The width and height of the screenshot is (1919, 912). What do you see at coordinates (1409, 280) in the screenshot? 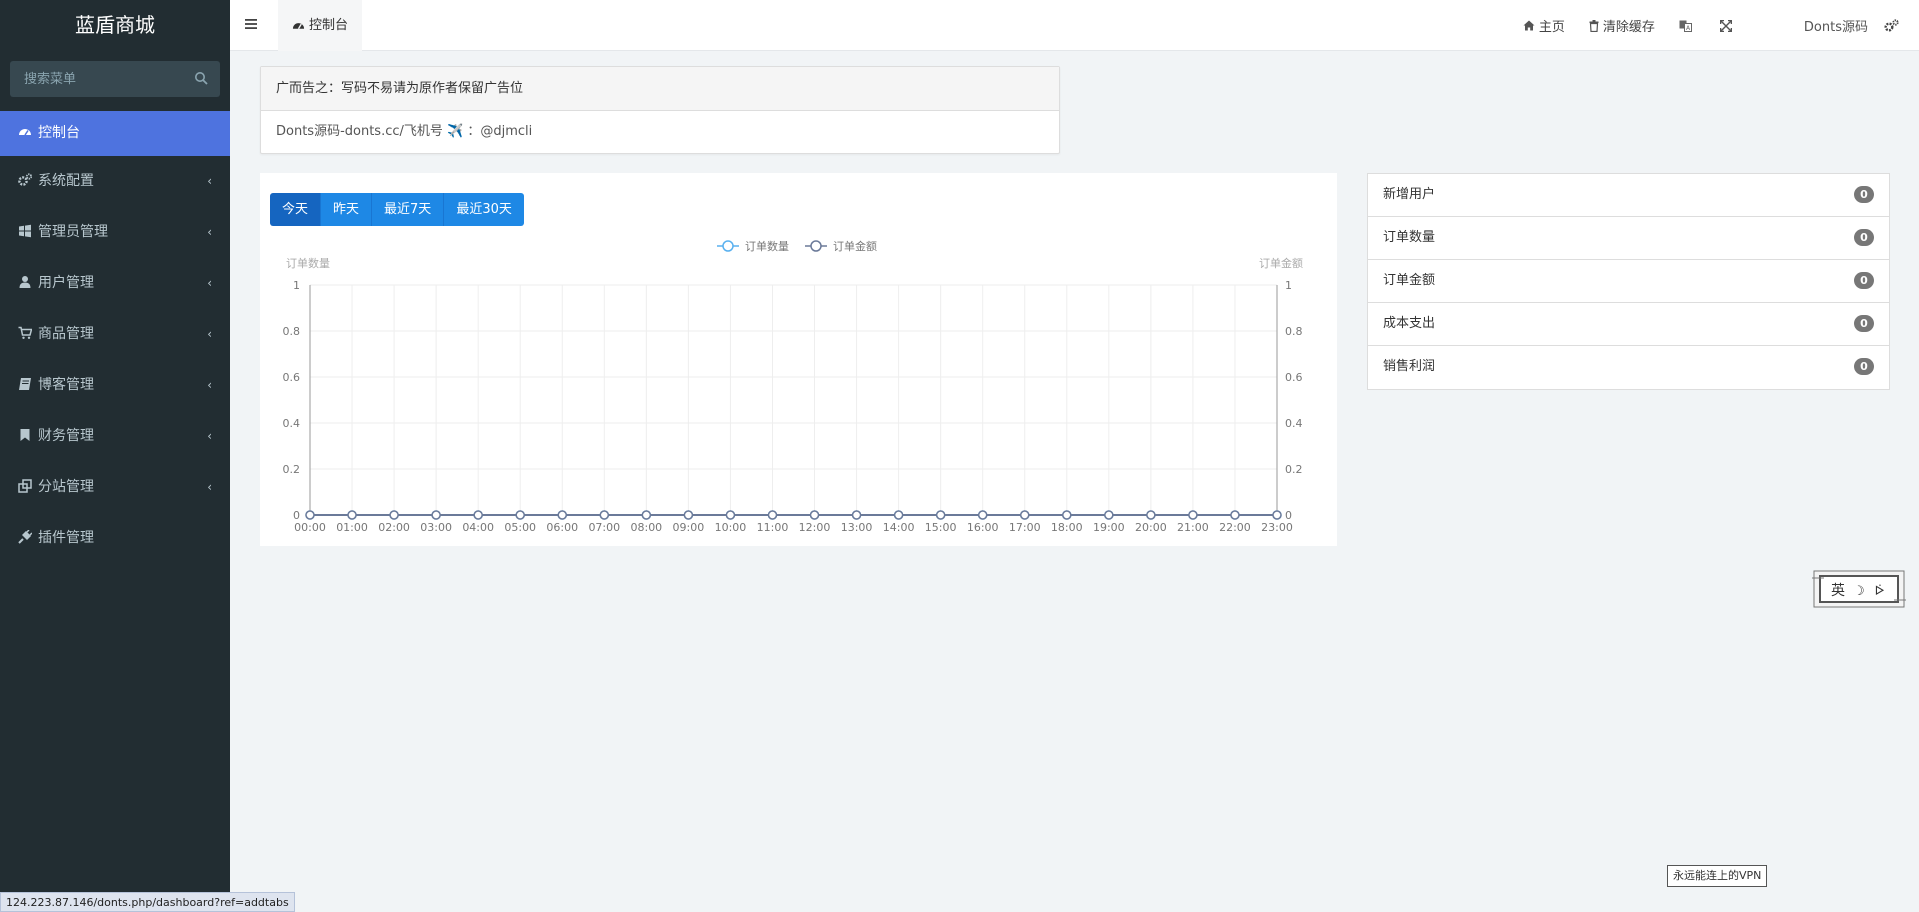
I see `stat-label: 订单金额` at bounding box center [1409, 280].